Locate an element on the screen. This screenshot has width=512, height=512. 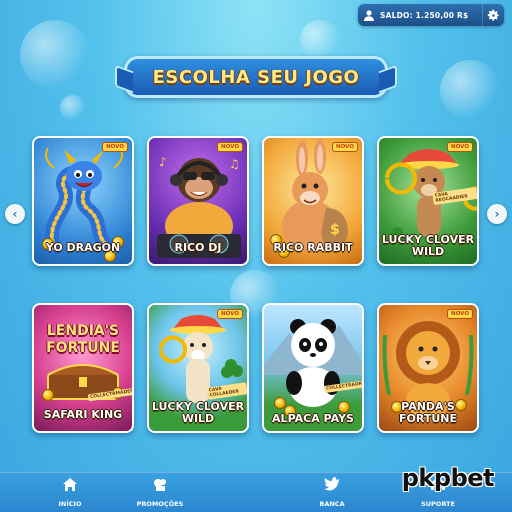
nav-label: PROMOÇÕES is located at coordinates (160, 504).